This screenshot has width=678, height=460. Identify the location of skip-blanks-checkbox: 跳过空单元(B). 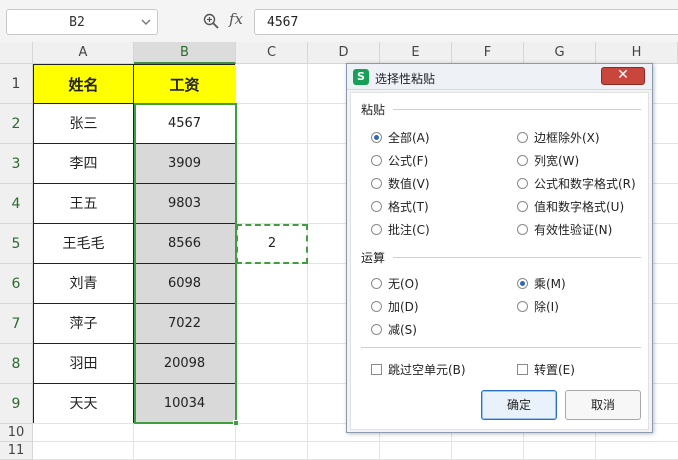
(418, 369).